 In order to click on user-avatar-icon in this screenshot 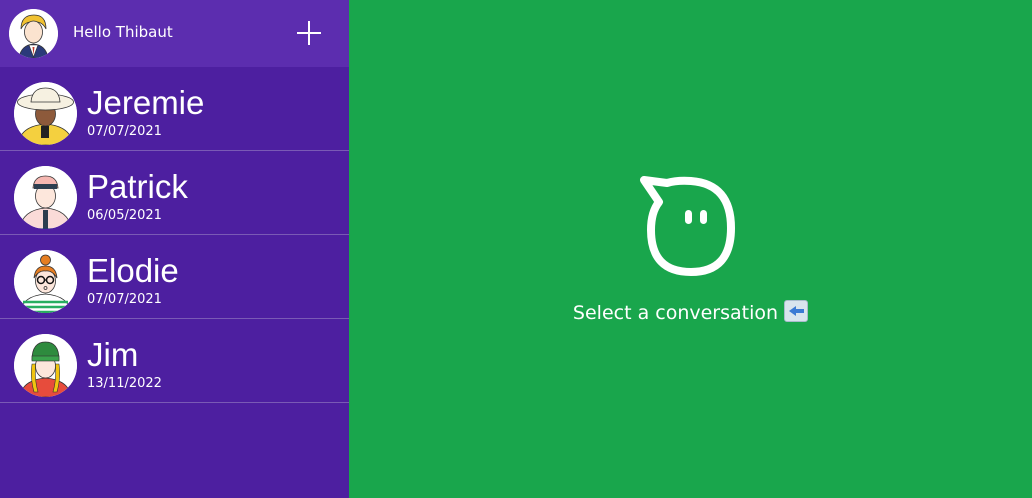, I will do `click(33, 33)`.